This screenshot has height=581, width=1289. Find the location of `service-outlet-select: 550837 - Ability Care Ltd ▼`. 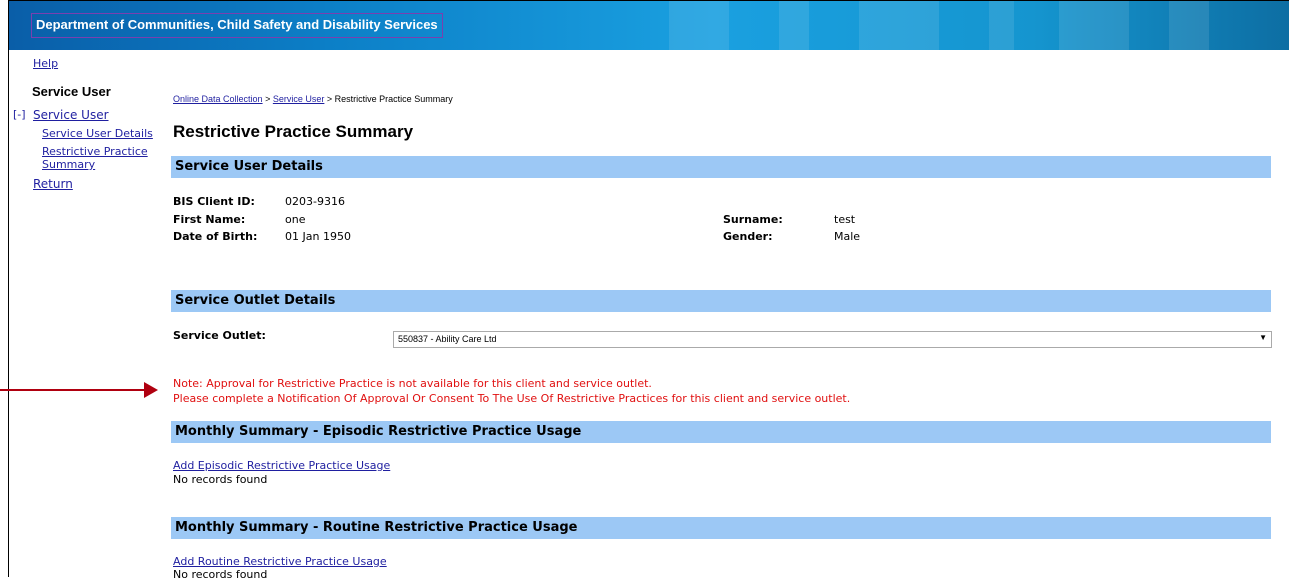

service-outlet-select: 550837 - Ability Care Ltd ▼ is located at coordinates (832, 339).